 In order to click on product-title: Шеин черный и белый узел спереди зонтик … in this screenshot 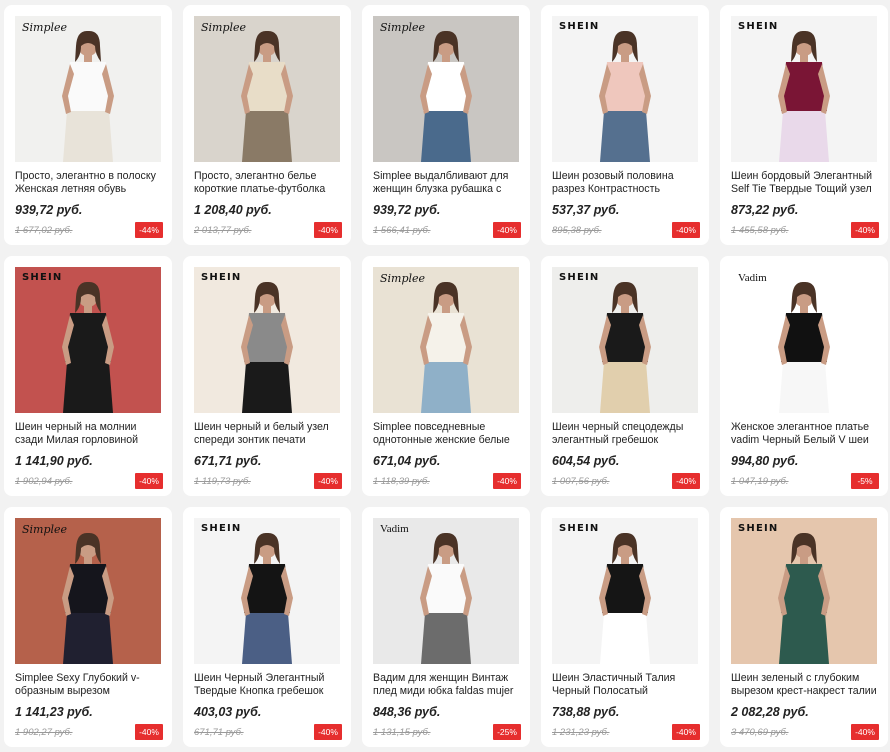, I will do `click(267, 434)`.